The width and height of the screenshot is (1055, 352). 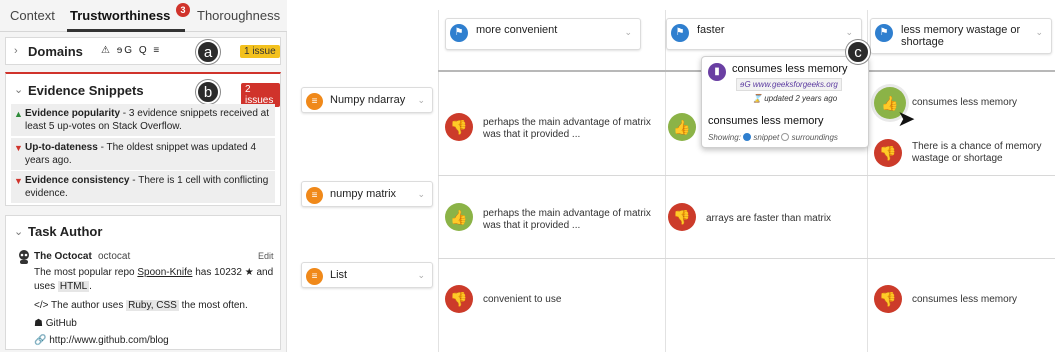 What do you see at coordinates (38, 323) in the screenshot?
I see `github-icon: ☗` at bounding box center [38, 323].